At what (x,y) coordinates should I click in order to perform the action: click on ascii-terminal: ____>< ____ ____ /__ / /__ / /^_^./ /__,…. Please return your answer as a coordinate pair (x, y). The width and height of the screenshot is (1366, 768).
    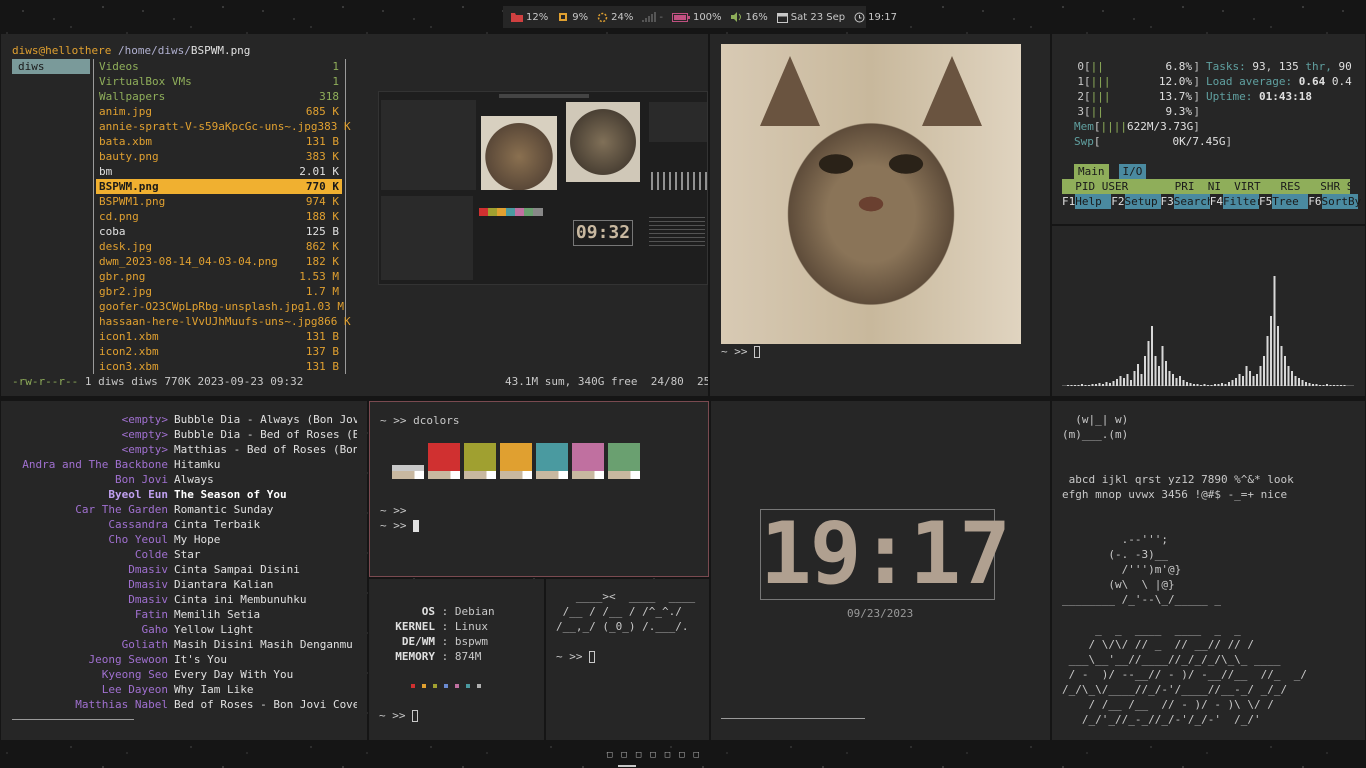
    Looking at the image, I should click on (627, 659).